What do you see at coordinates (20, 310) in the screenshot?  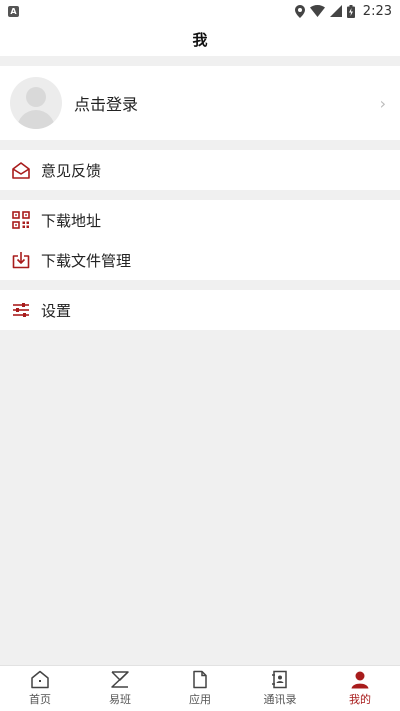 I see `sliders-icon` at bounding box center [20, 310].